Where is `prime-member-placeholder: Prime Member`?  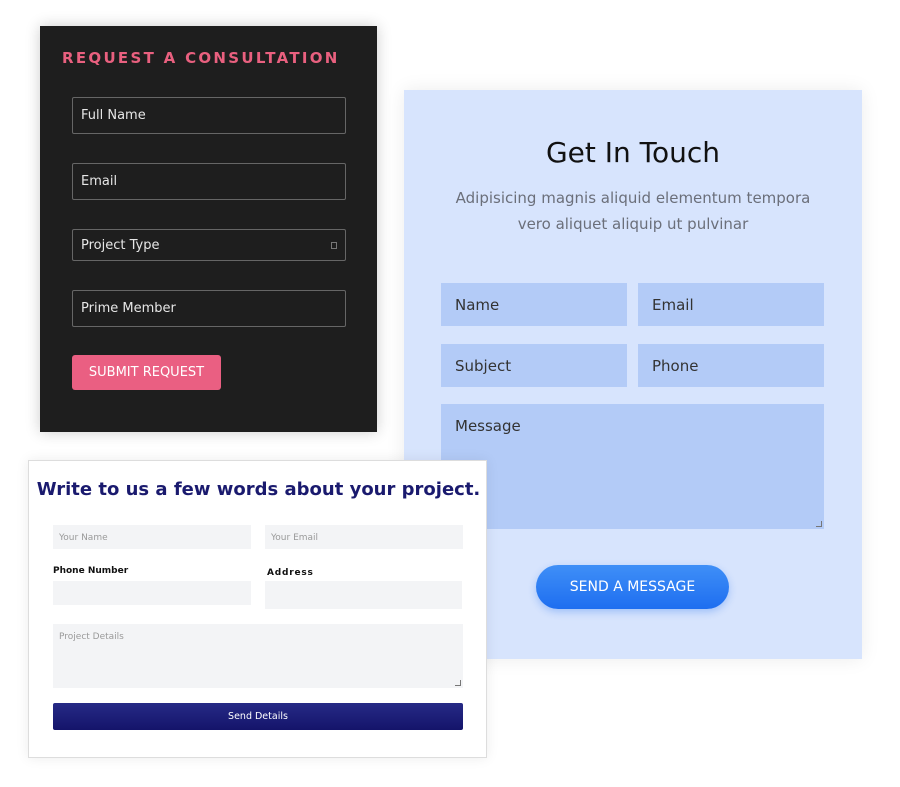
prime-member-placeholder: Prime Member is located at coordinates (128, 308).